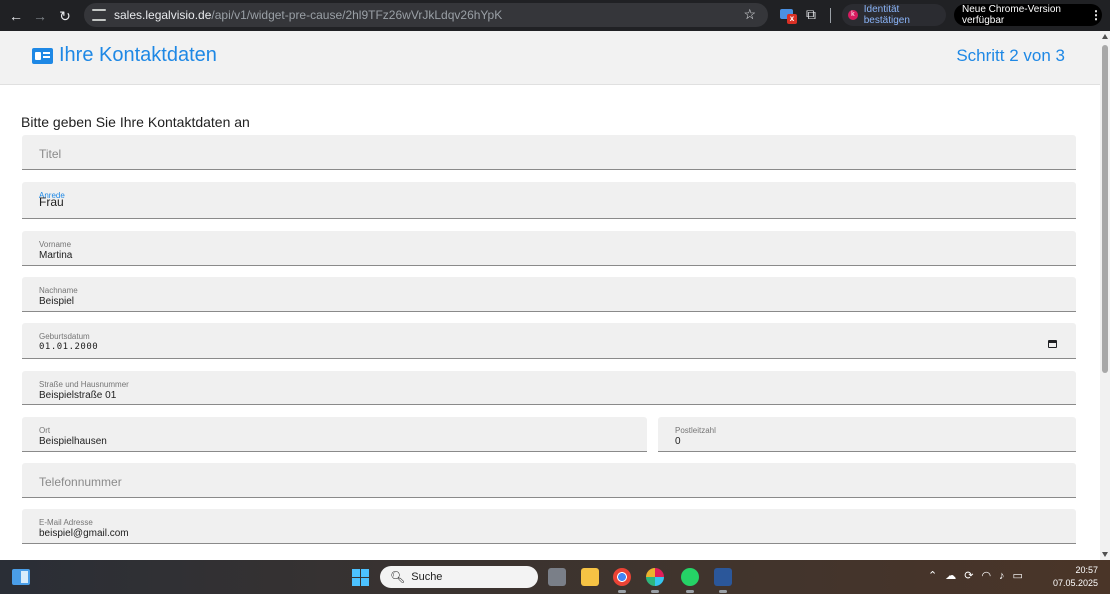 The width and height of the screenshot is (1110, 594). What do you see at coordinates (886, 15) in the screenshot?
I see `identity-label: Identität bestätigen` at bounding box center [886, 15].